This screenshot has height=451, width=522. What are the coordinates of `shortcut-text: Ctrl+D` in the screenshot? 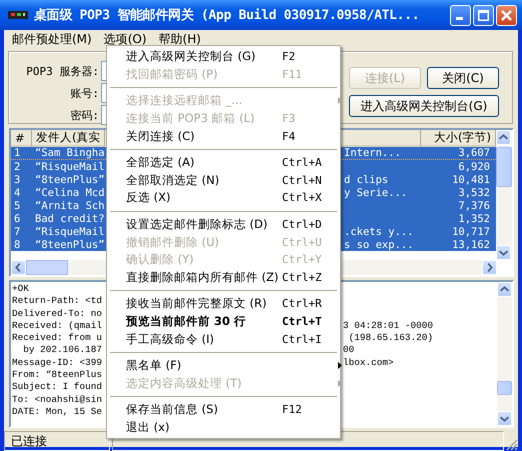 It's located at (302, 225).